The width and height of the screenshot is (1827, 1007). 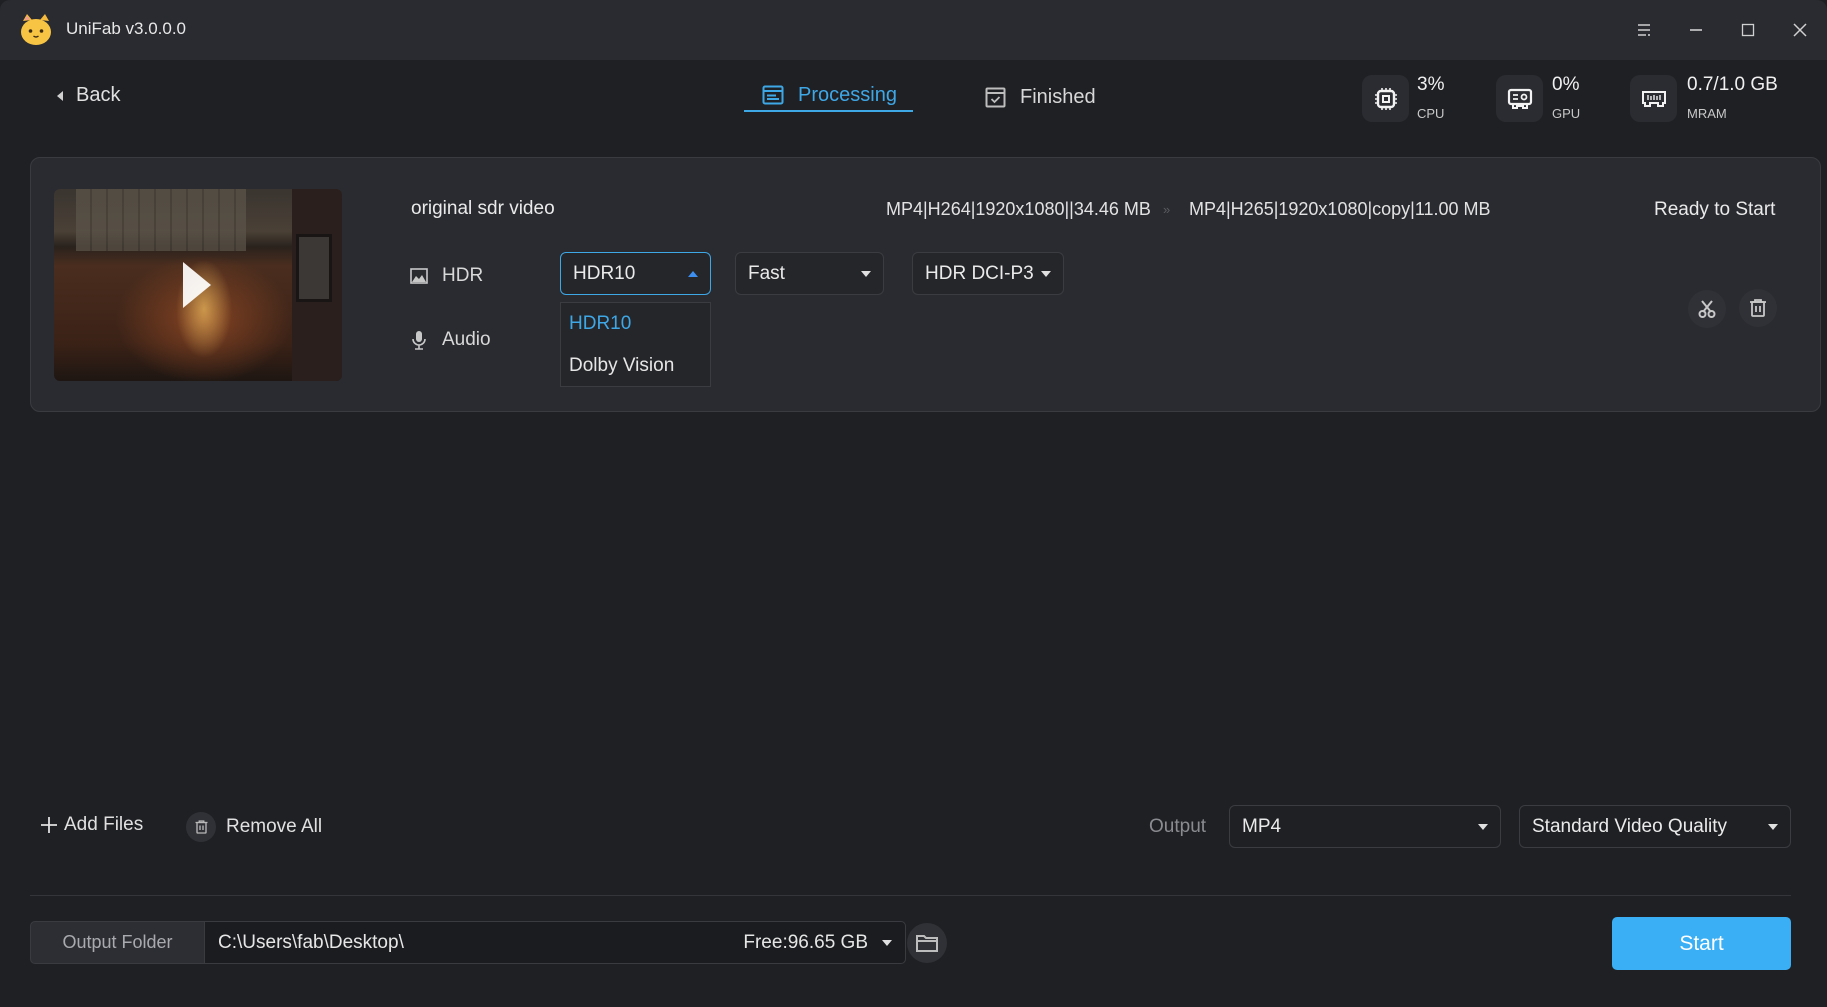 I want to click on memory-icon, so click(x=1653, y=98).